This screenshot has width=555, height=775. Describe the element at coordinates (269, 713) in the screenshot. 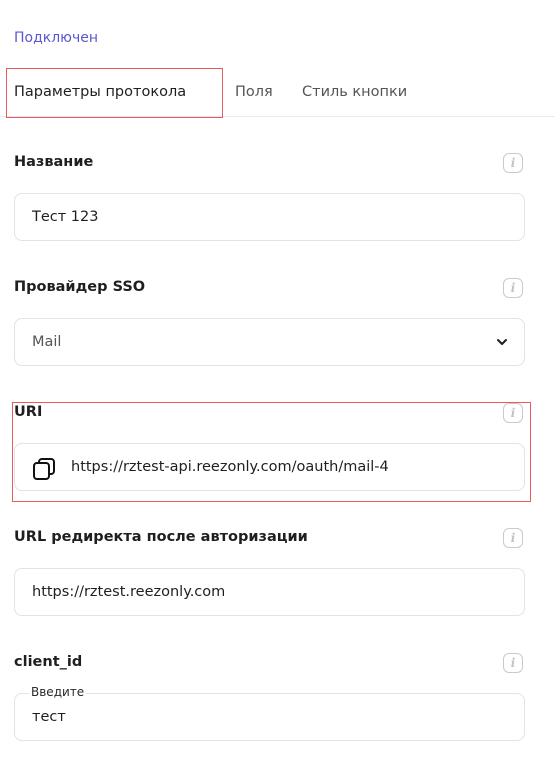

I see `client-id-field: Введите тест` at that location.